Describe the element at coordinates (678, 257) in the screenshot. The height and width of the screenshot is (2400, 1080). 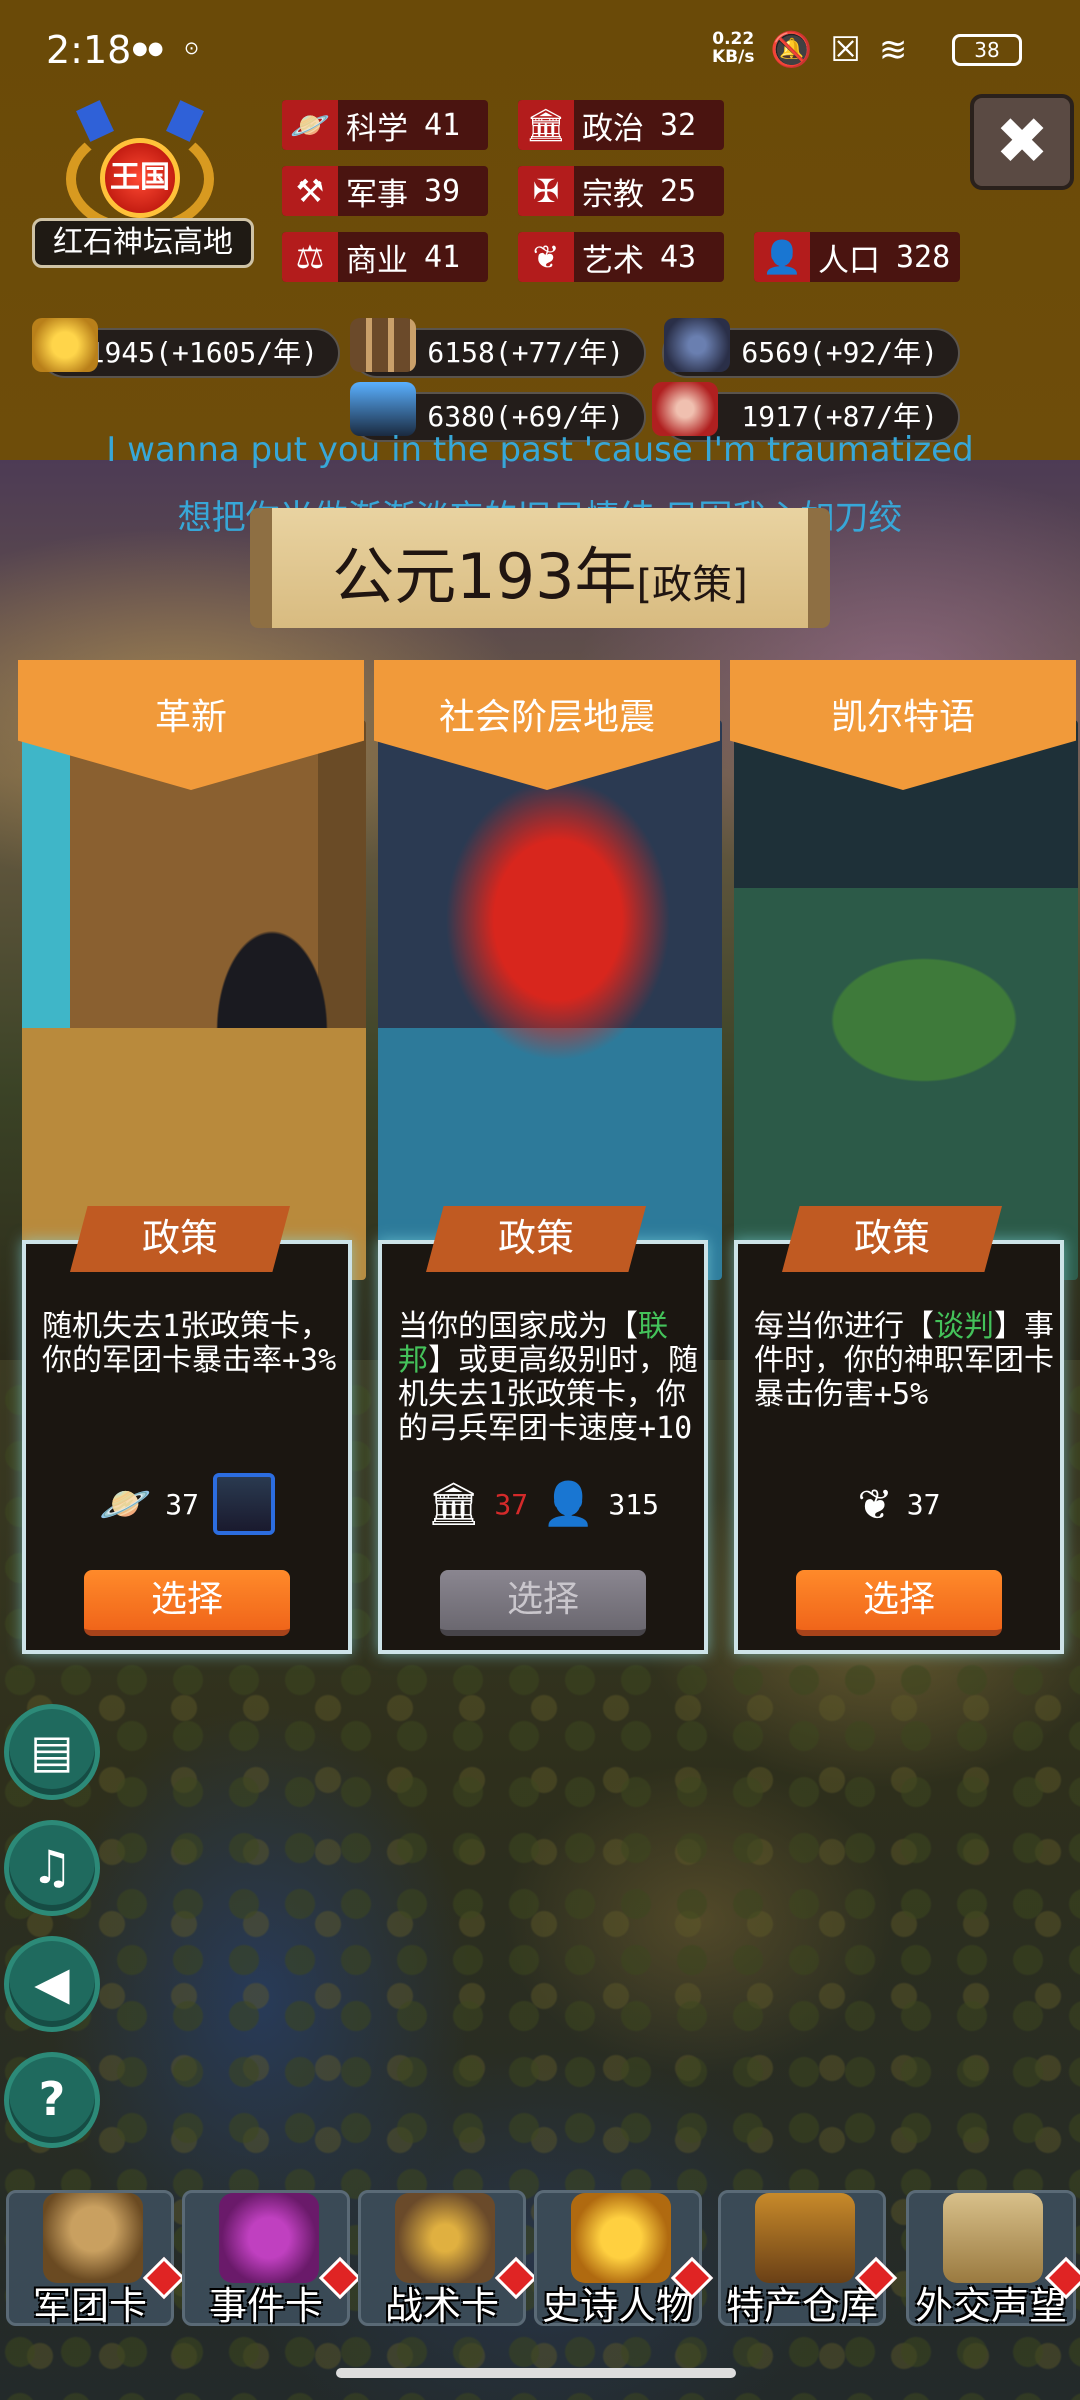
I see `stat-value: 43` at that location.